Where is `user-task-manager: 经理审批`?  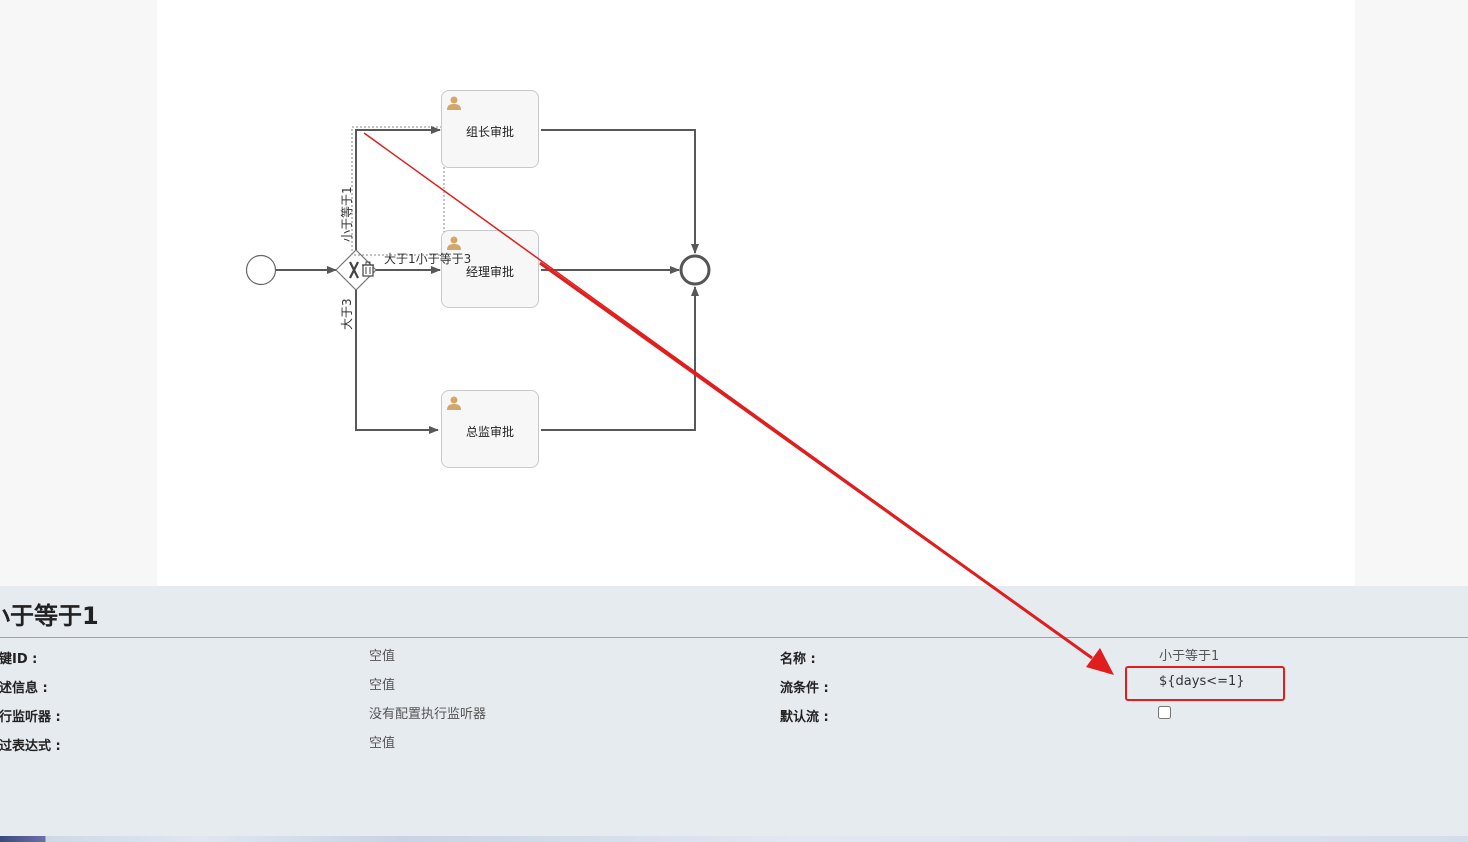 user-task-manager: 经理审批 is located at coordinates (490, 269).